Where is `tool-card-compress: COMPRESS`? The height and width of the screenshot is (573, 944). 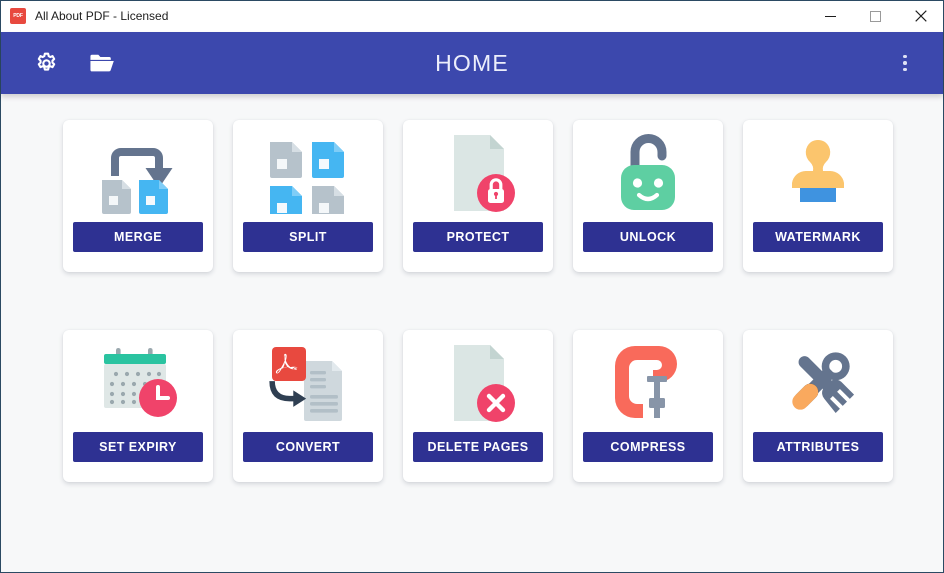 tool-card-compress: COMPRESS is located at coordinates (648, 406).